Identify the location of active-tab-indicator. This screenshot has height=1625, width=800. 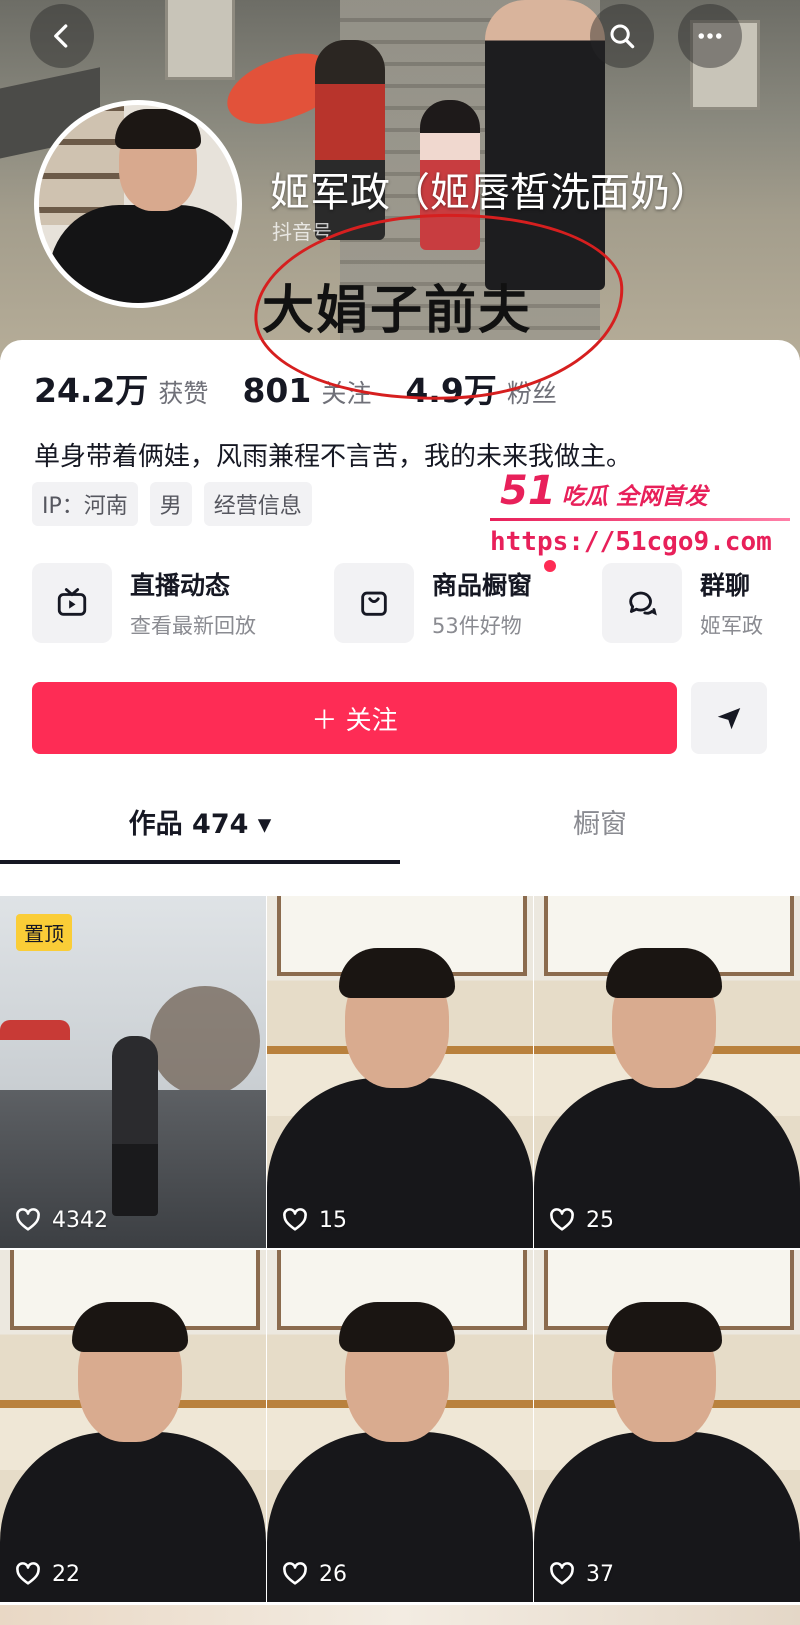
(200, 862).